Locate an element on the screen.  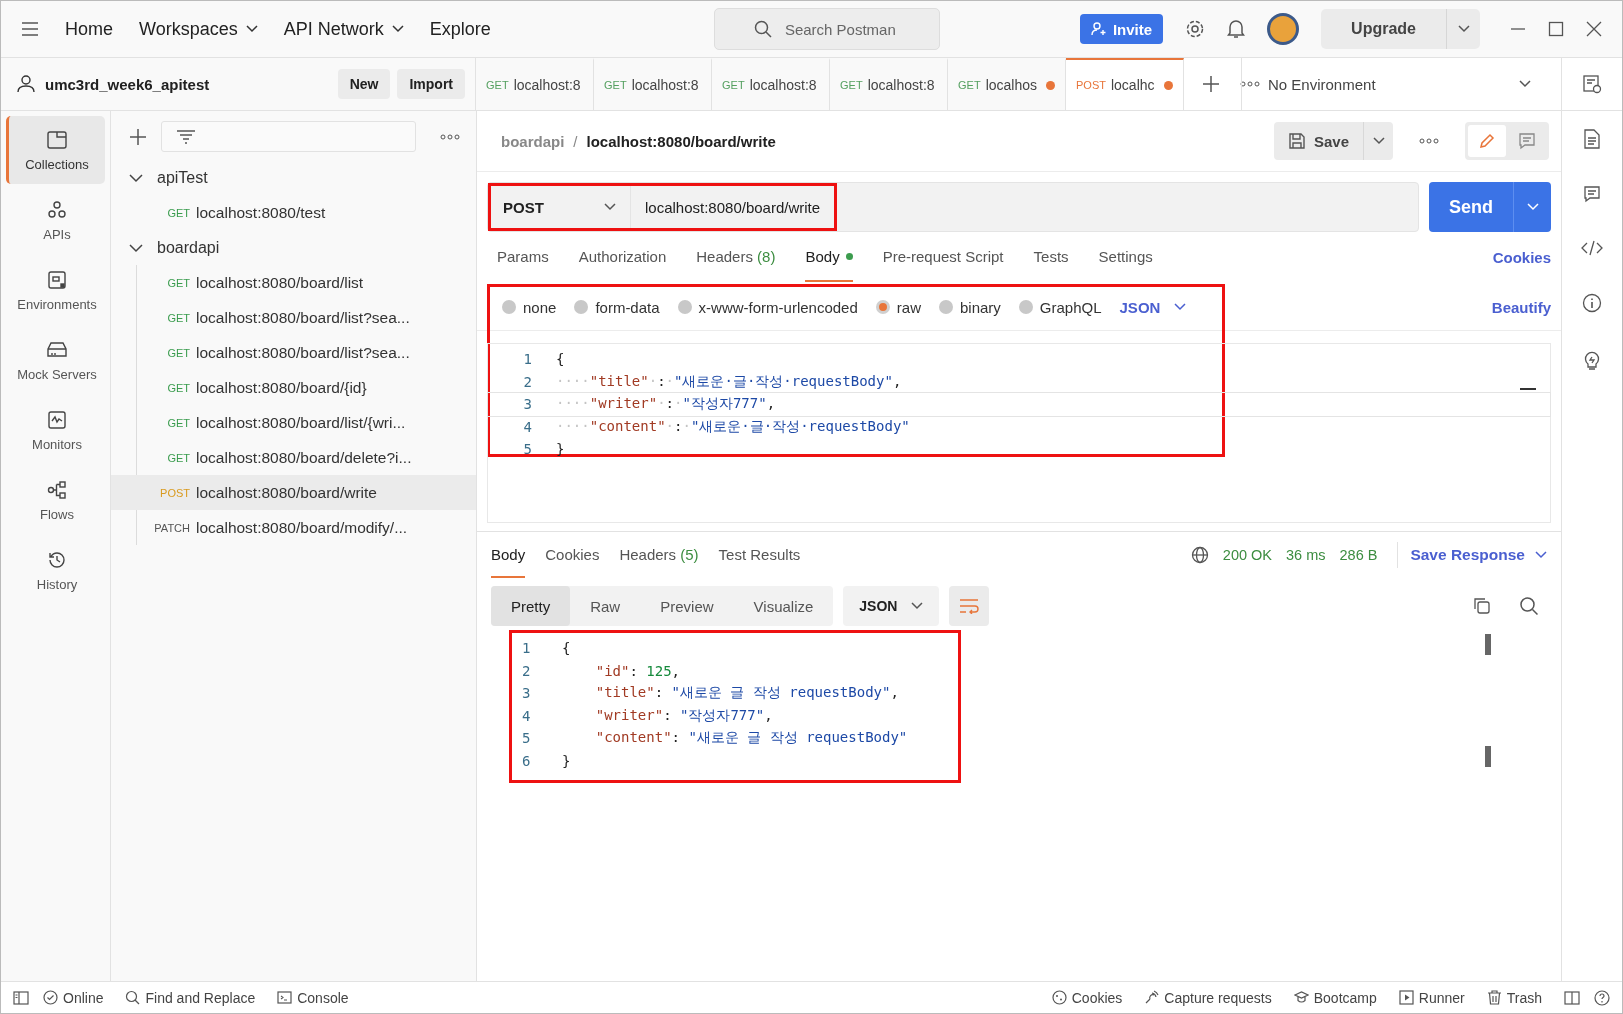
help-icon is located at coordinates (1602, 997).